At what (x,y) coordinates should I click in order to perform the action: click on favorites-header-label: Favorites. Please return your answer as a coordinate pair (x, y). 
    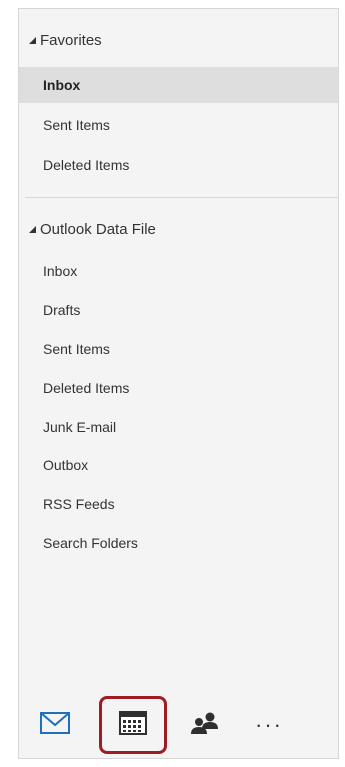
    Looking at the image, I should click on (71, 40).